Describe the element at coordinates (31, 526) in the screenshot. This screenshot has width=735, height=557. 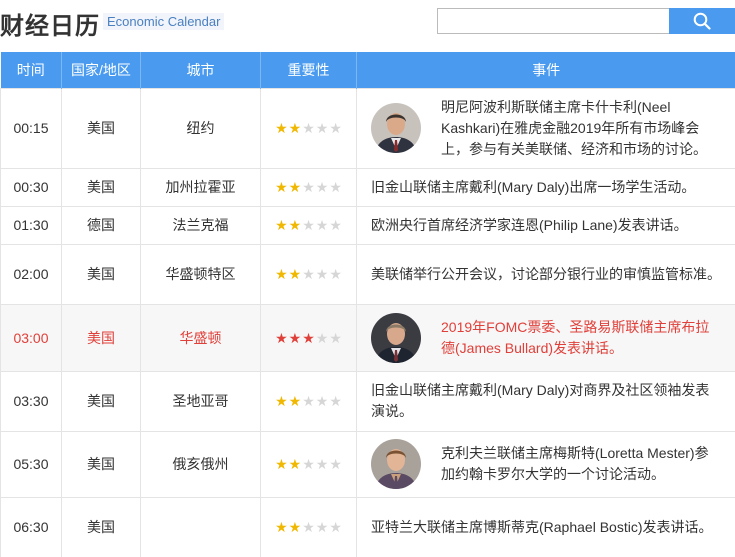
I see `cell-time: 06:30` at that location.